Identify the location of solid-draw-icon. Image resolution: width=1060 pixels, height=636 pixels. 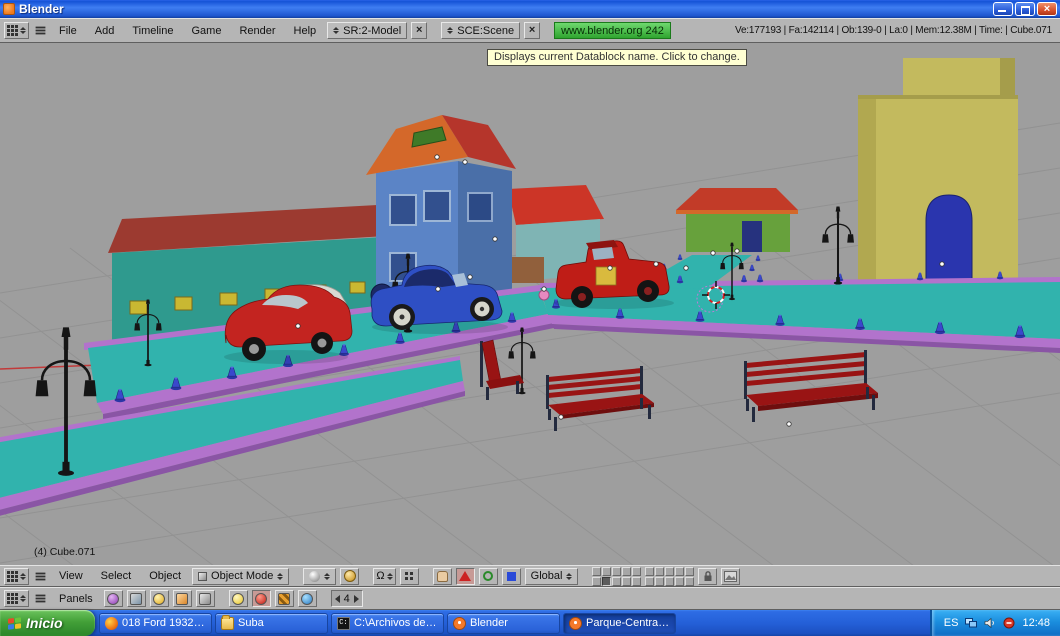
(315, 576).